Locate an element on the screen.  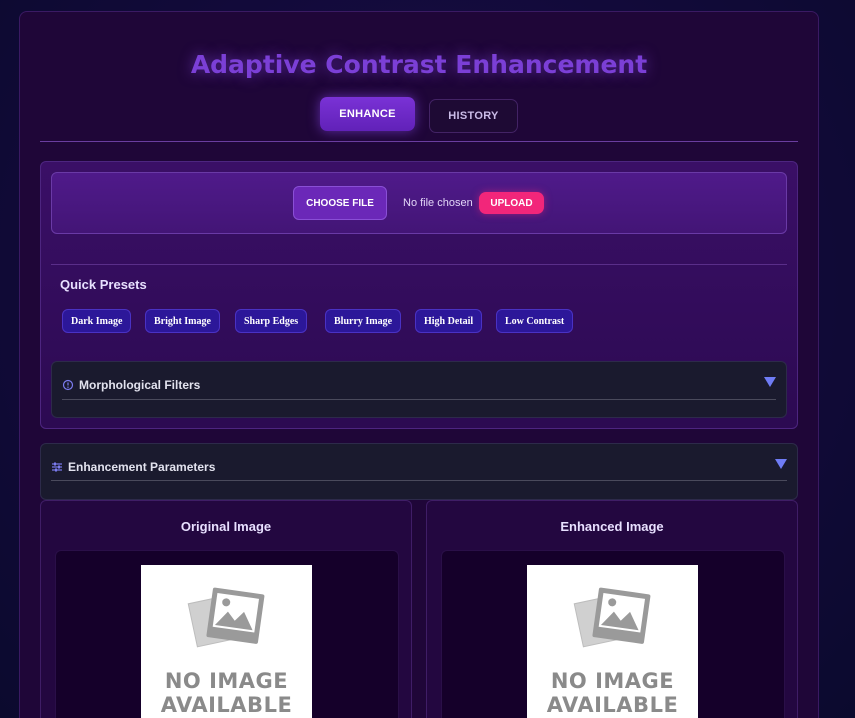
enhancement-parameters-accordion: Enhancement Parameters is located at coordinates (419, 471).